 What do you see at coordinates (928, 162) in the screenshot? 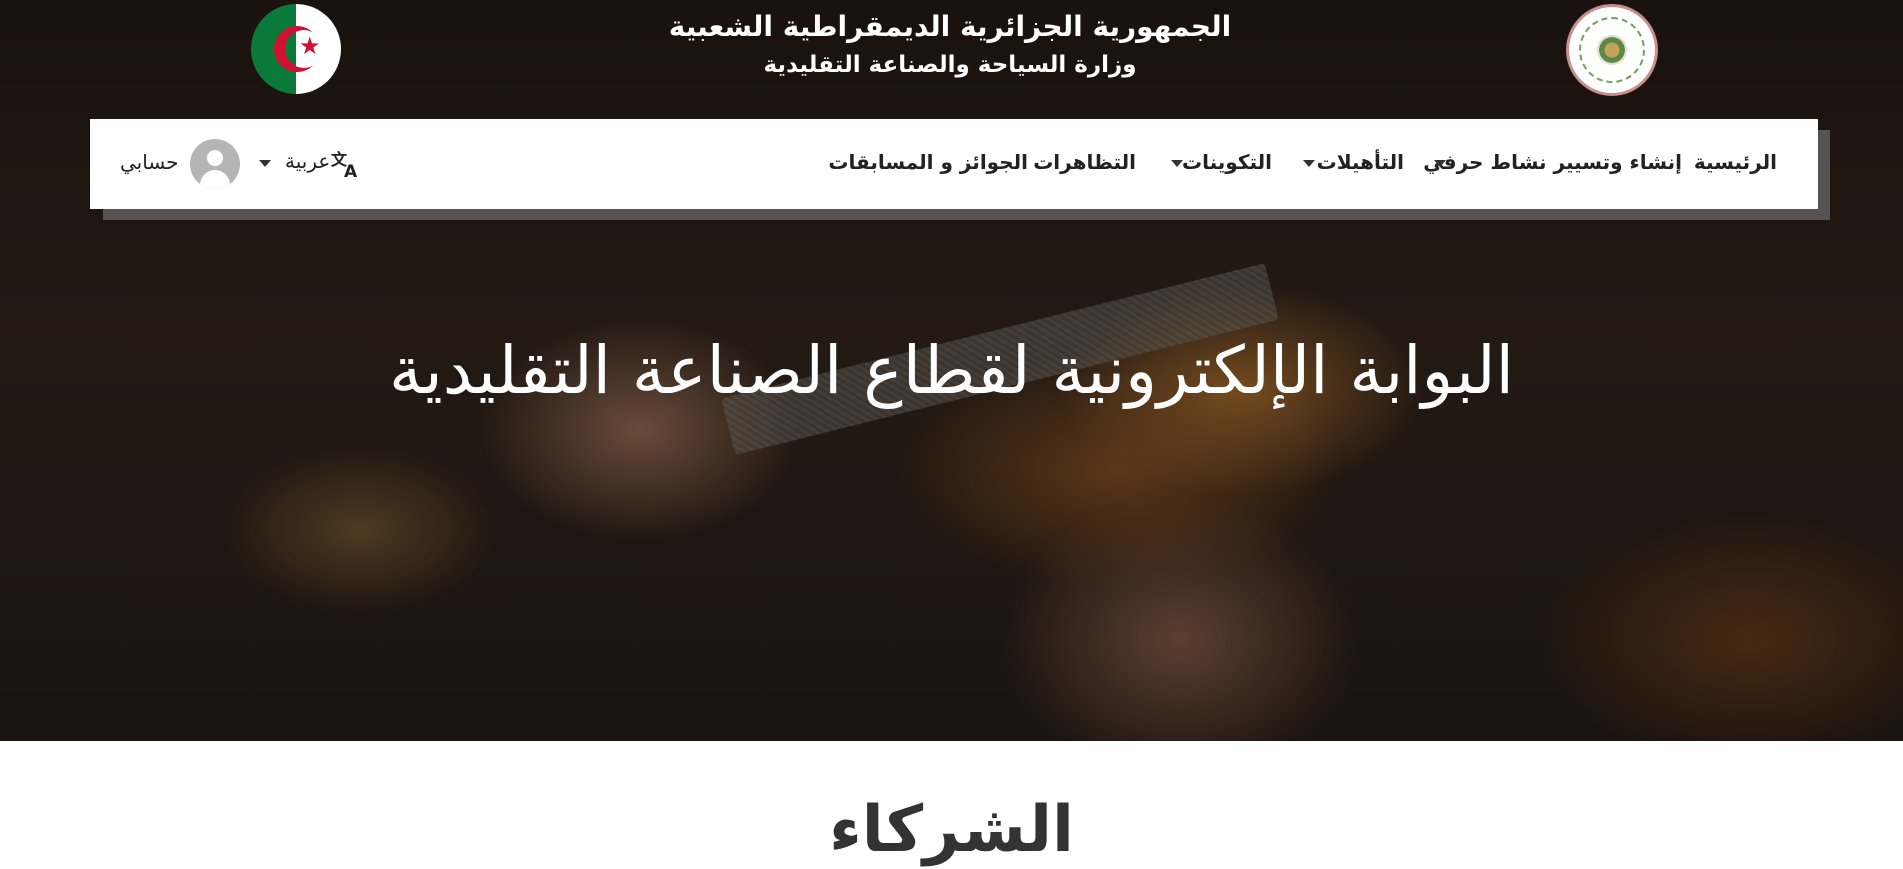
I see `nav-item-awards: الجوائز و المسابقات` at bounding box center [928, 162].